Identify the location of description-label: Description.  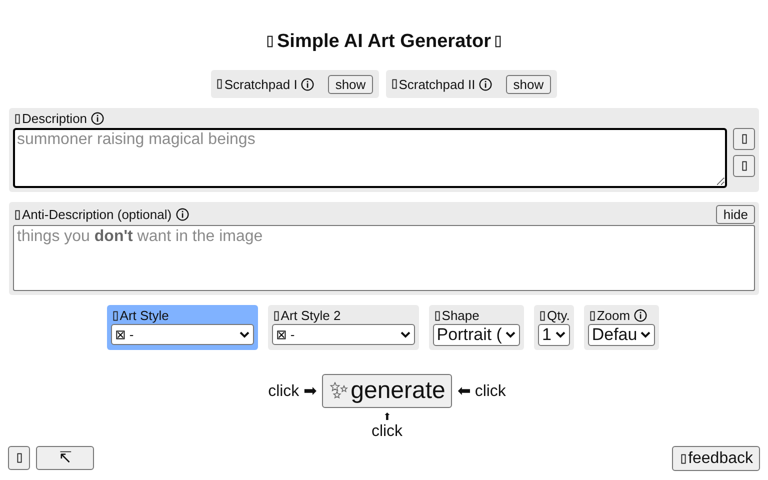
(55, 118).